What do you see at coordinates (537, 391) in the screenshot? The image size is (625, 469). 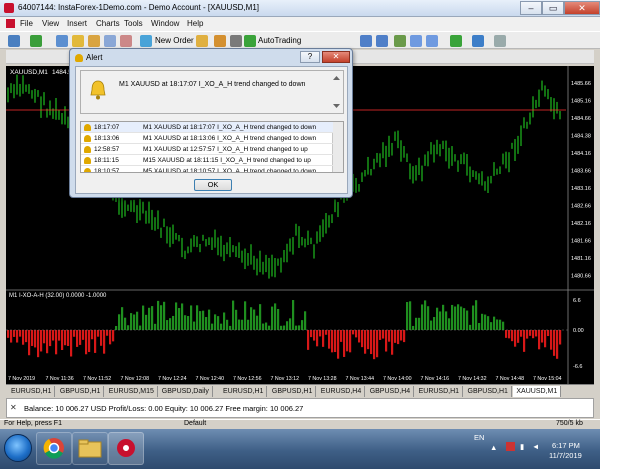 I see `chart-tab: XAUUSD,M1` at bounding box center [537, 391].